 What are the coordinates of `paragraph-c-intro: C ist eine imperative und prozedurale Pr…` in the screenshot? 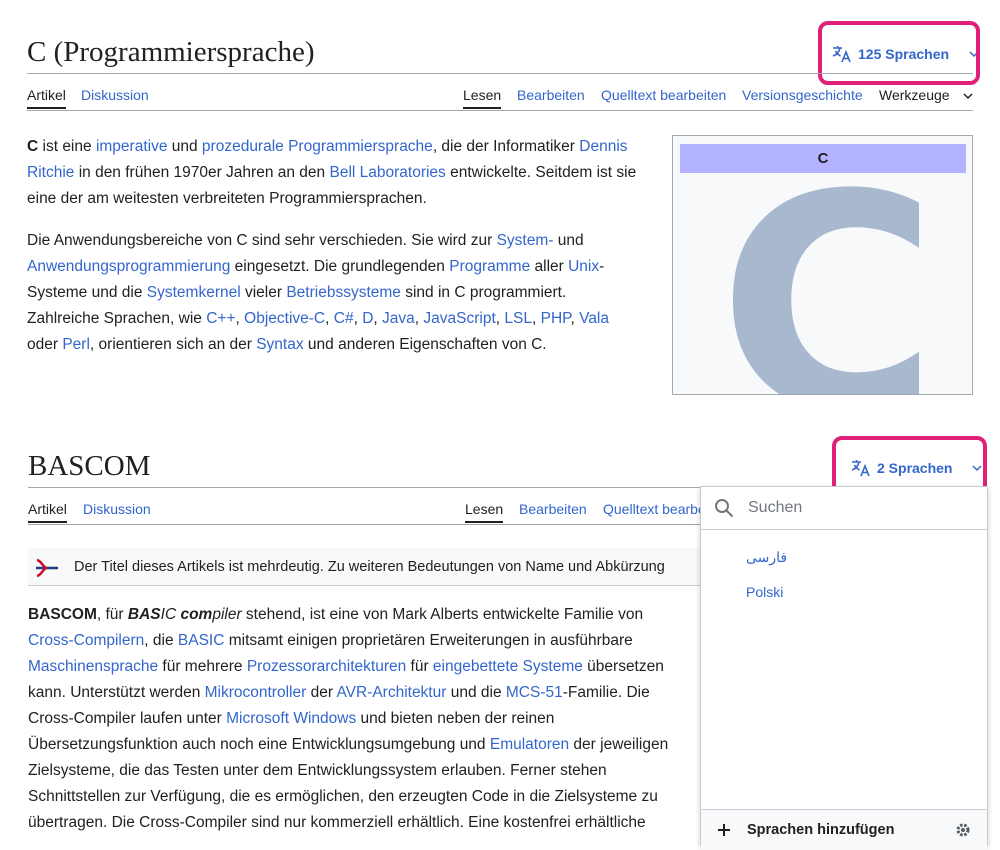 It's located at (332, 172).